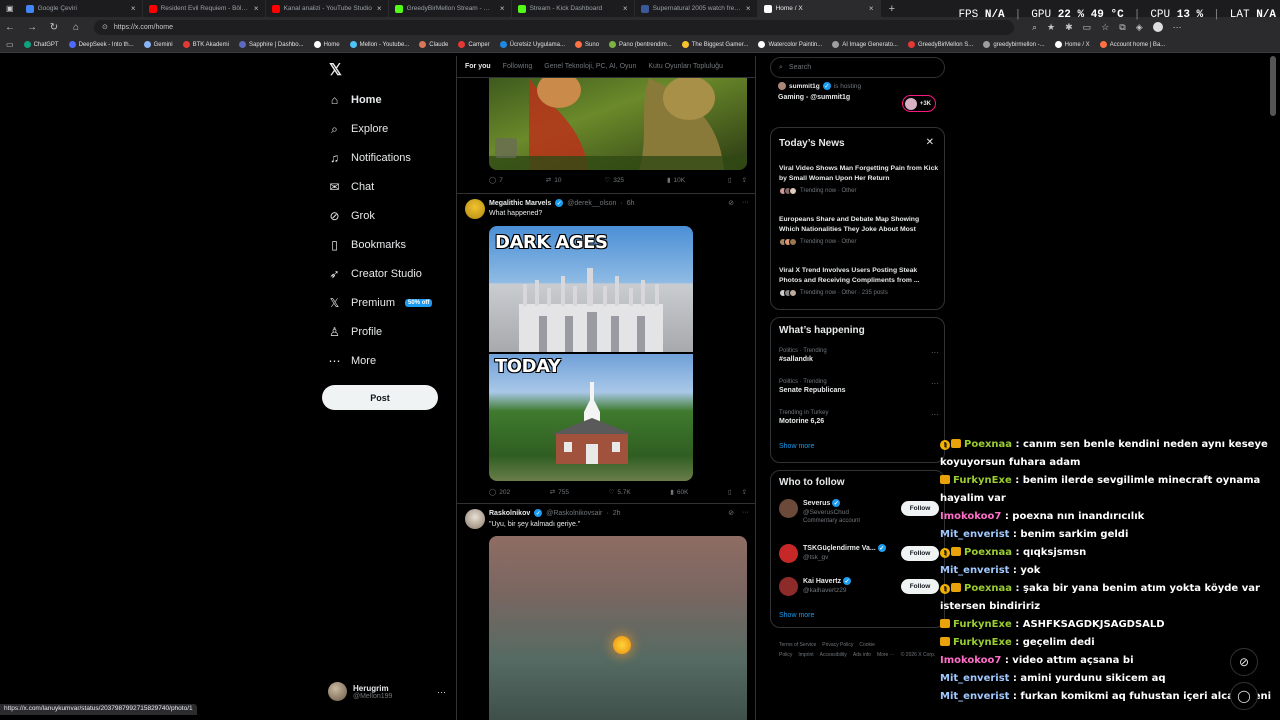 The width and height of the screenshot is (1280, 720). I want to click on repost-button: ⇄ 755, so click(559, 492).